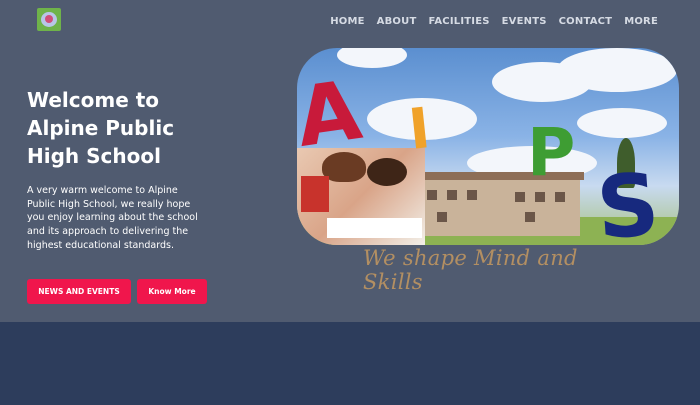 This screenshot has width=700, height=405. I want to click on banner-letter-s: S, so click(628, 199).